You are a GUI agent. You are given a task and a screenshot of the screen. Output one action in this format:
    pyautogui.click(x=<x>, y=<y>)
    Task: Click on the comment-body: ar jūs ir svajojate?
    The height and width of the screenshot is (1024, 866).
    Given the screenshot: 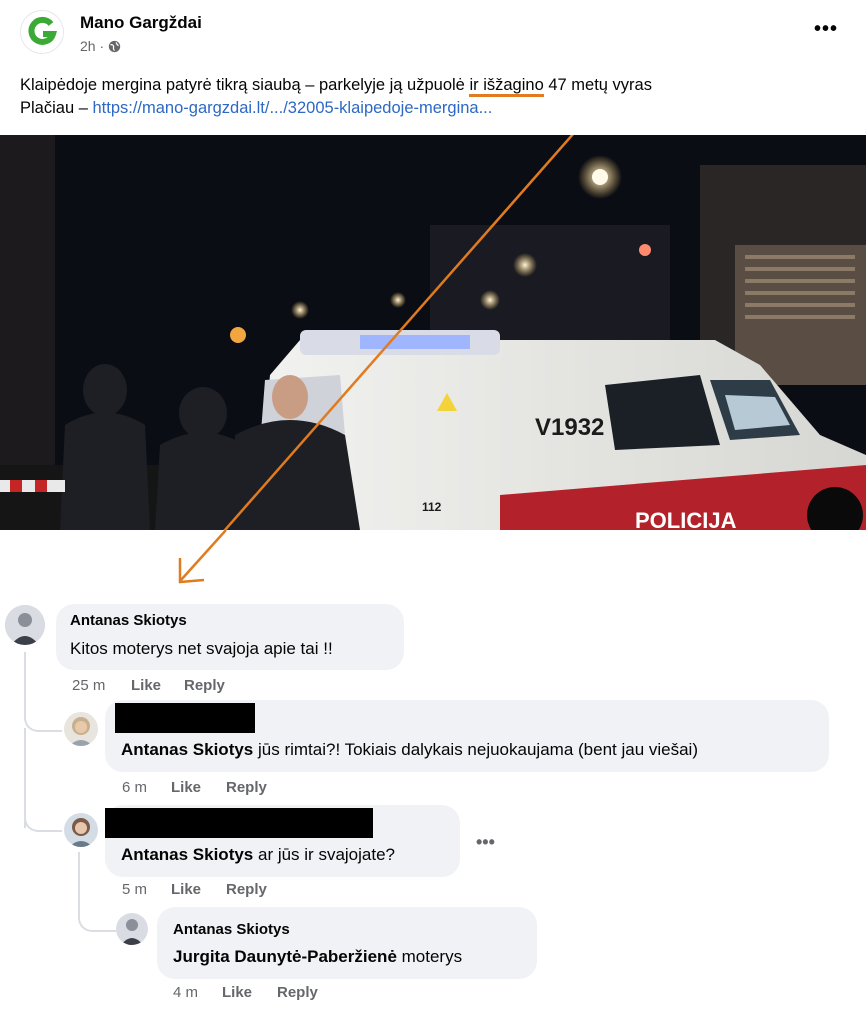 What is the action you would take?
    pyautogui.click(x=324, y=854)
    